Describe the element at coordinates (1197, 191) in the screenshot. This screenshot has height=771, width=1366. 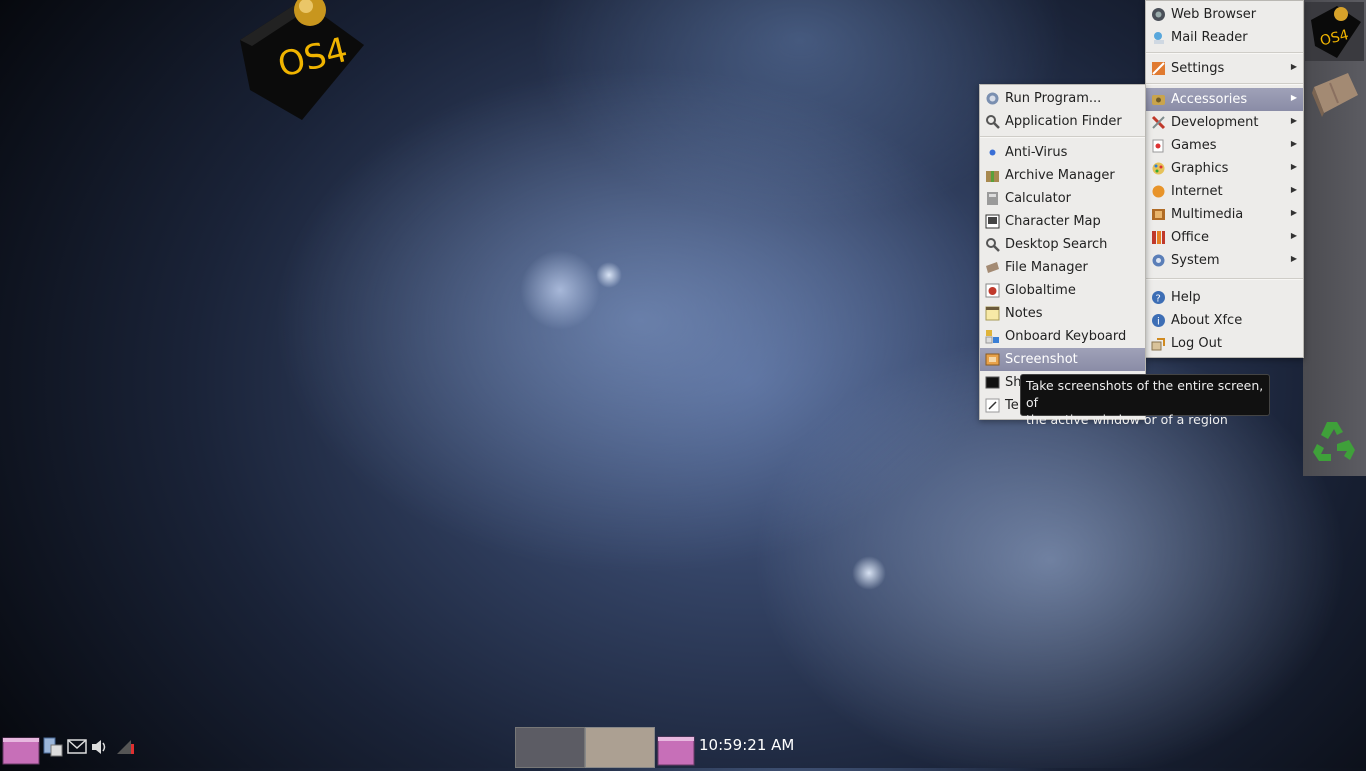
I see `menu-item-label: Internet` at that location.